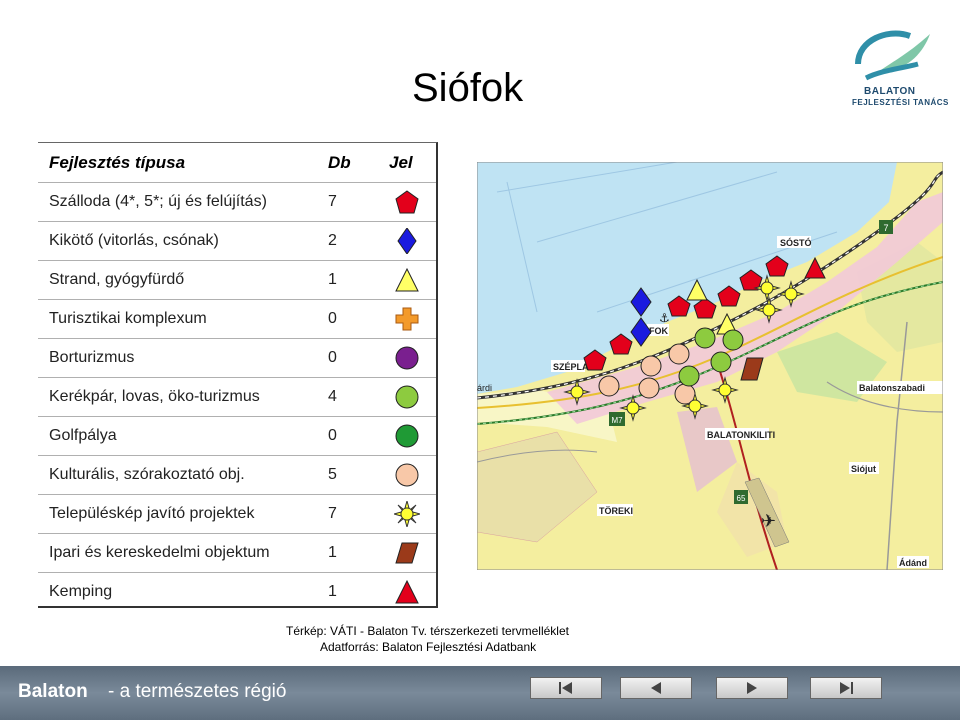 This screenshot has width=960, height=720. What do you see at coordinates (158, 201) in the screenshot?
I see `row-label: Szálloda (4*, 5*; új és felújítás)` at bounding box center [158, 201].